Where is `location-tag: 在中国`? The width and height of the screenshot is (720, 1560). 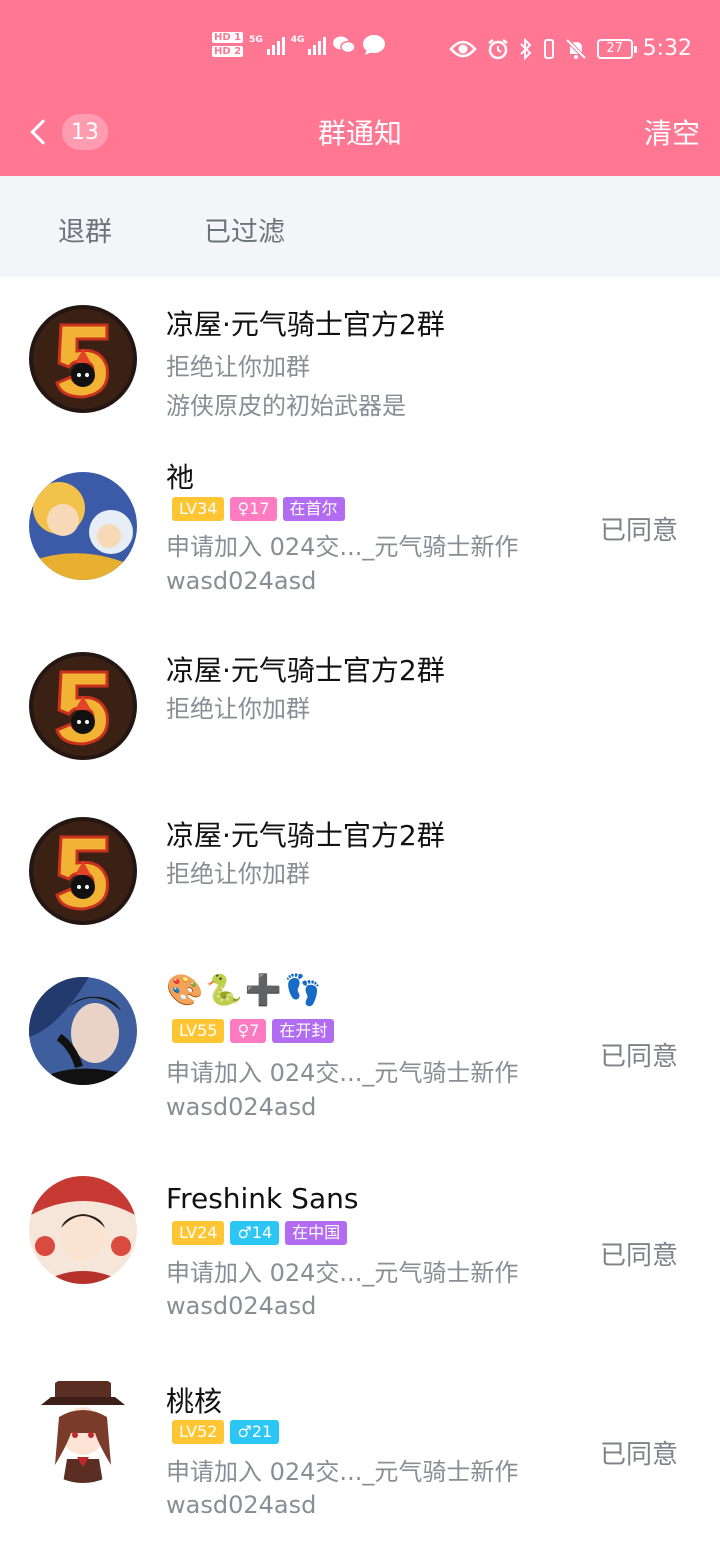
location-tag: 在中国 is located at coordinates (316, 1233).